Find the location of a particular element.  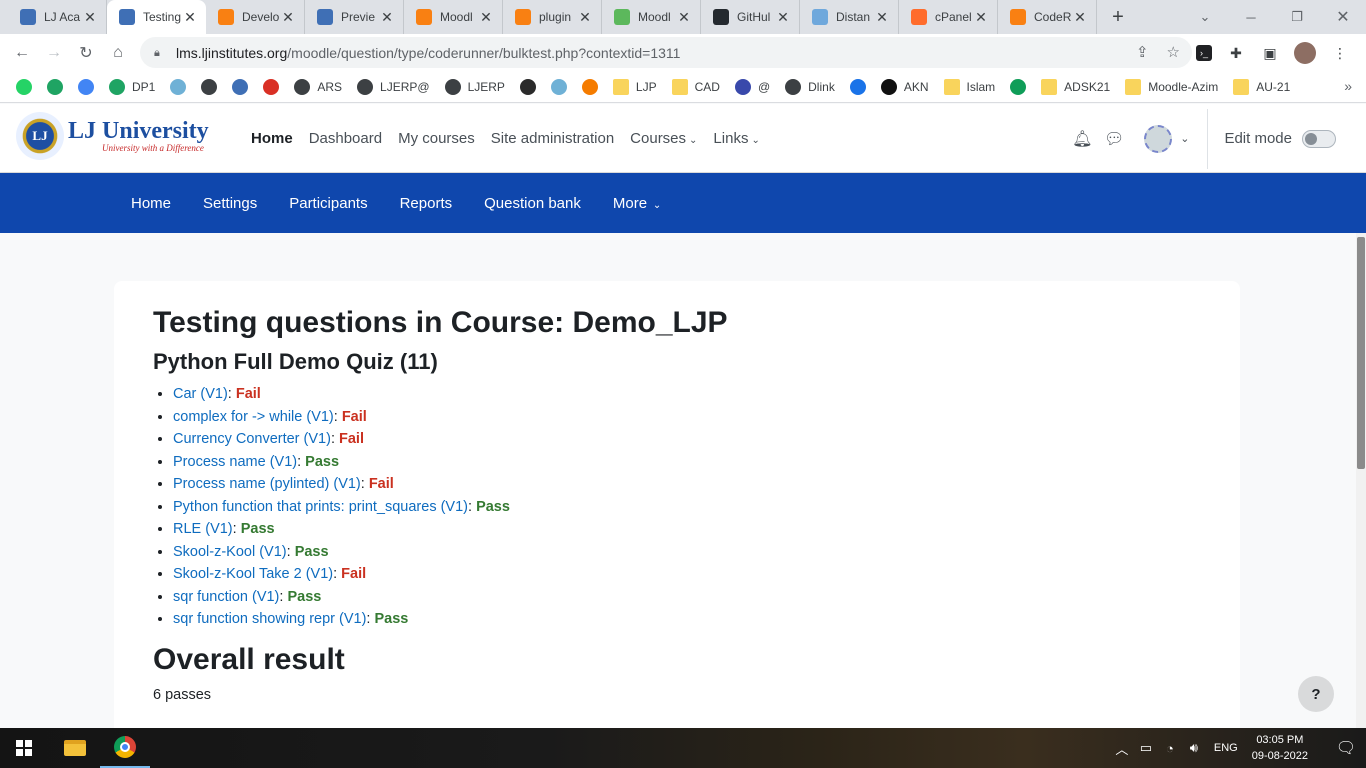

browser-tab: cPanel ✕ is located at coordinates (948, 17).